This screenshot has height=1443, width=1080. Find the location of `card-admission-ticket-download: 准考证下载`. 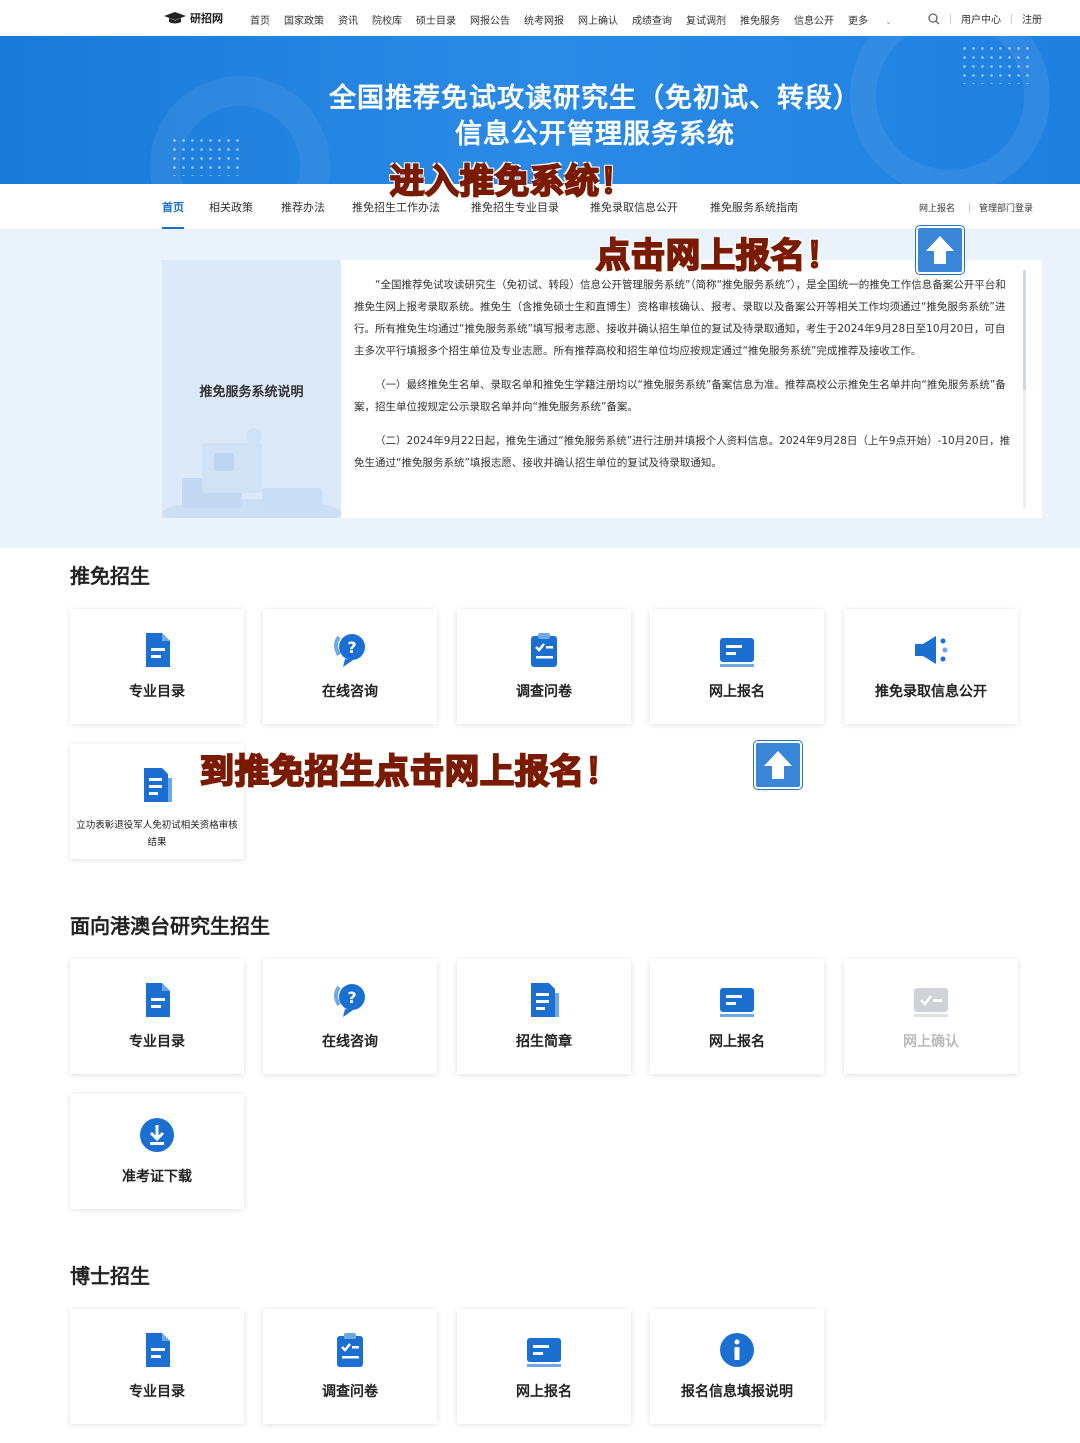

card-admission-ticket-download: 准考证下载 is located at coordinates (157, 1151).